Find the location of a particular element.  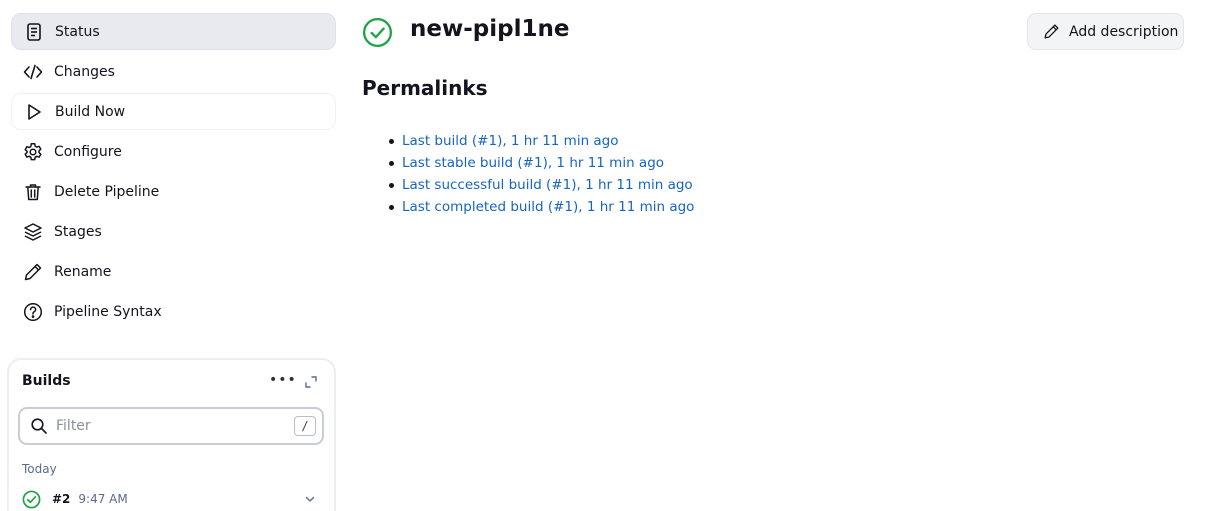

sidebar-item-label: Delete Pipeline is located at coordinates (107, 191).